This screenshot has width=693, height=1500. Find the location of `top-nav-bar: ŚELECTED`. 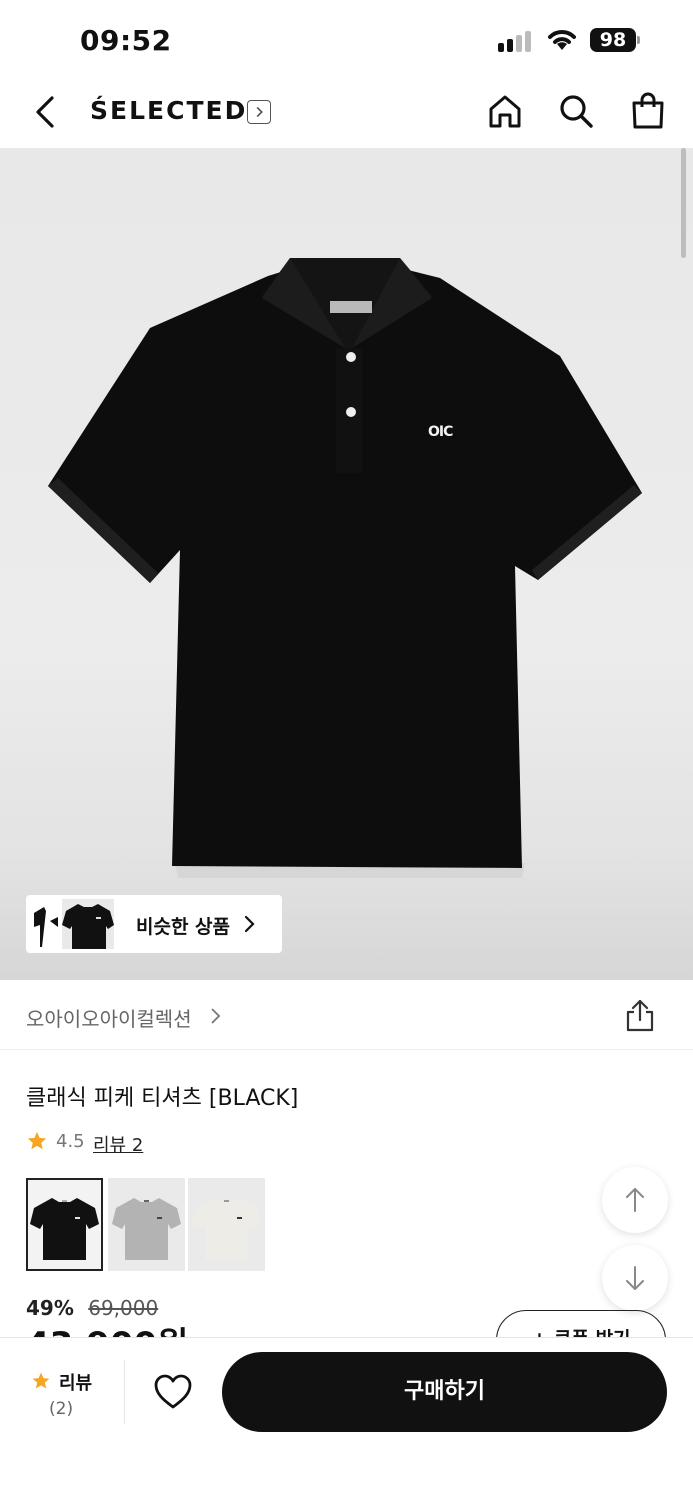

top-nav-bar: ŚELECTED is located at coordinates (346, 113).